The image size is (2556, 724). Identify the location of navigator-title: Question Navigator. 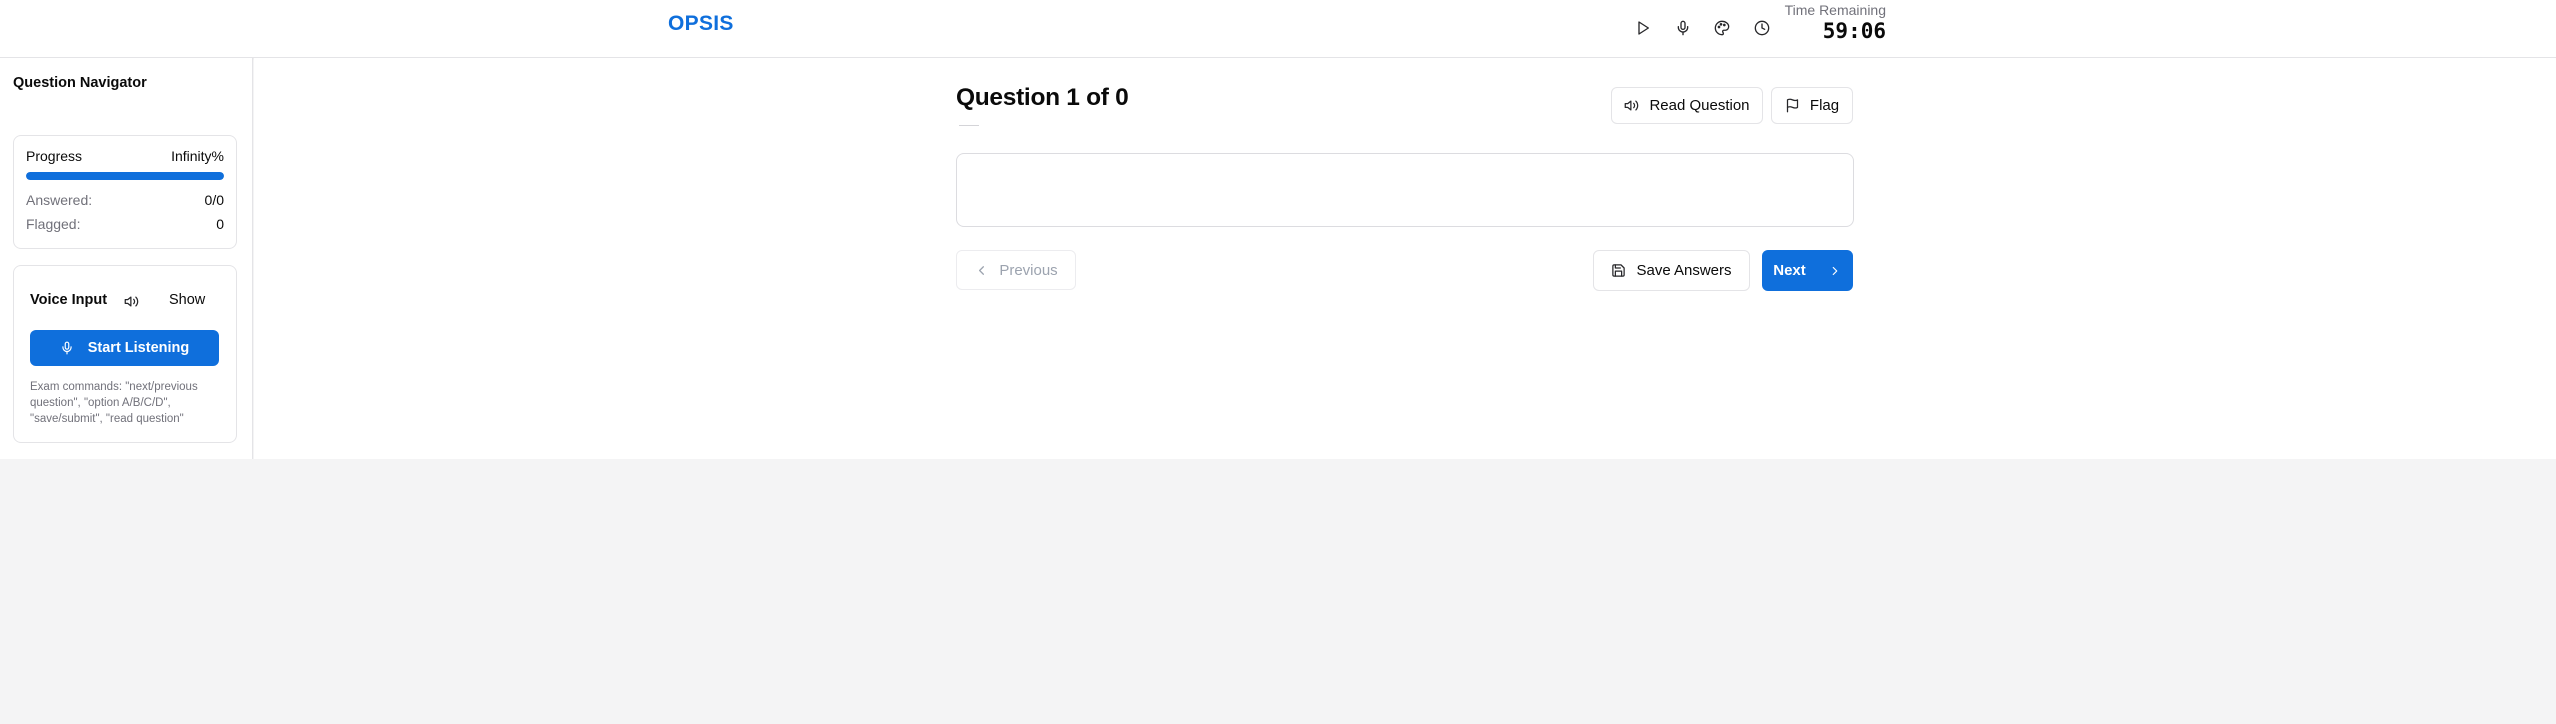
(80, 83).